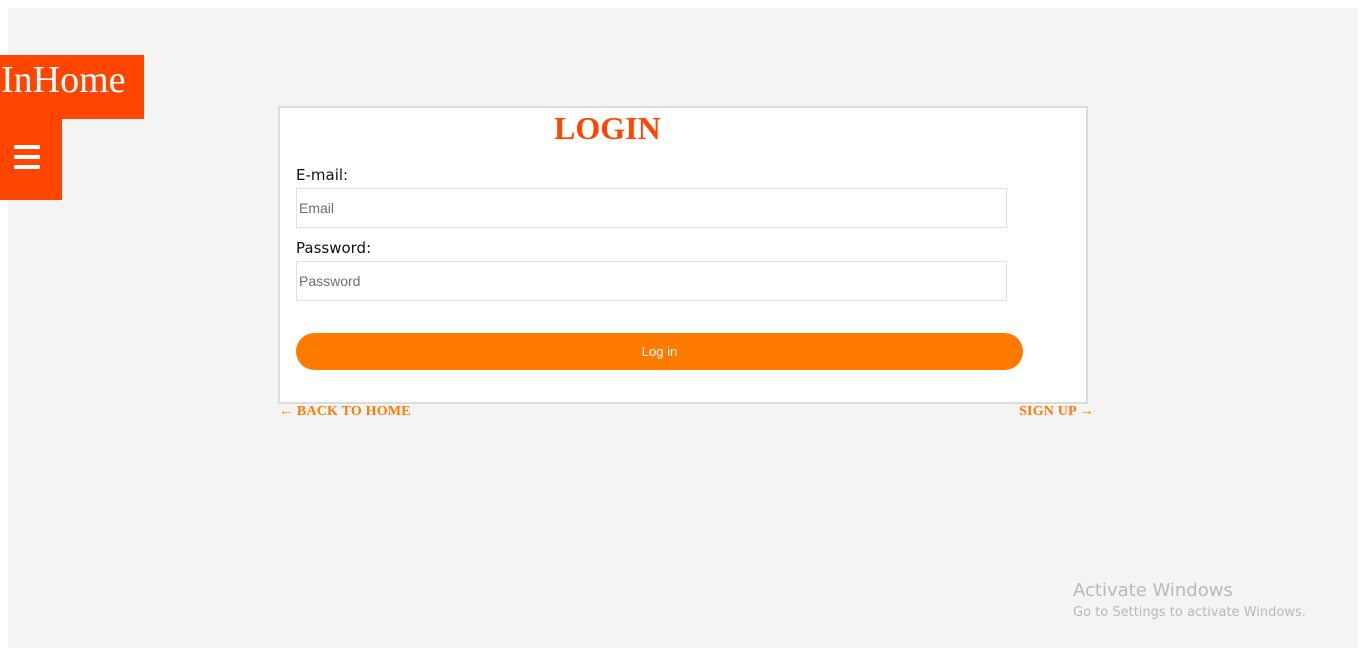  What do you see at coordinates (1056, 412) in the screenshot?
I see `sign-up-link: SIGN UP →` at bounding box center [1056, 412].